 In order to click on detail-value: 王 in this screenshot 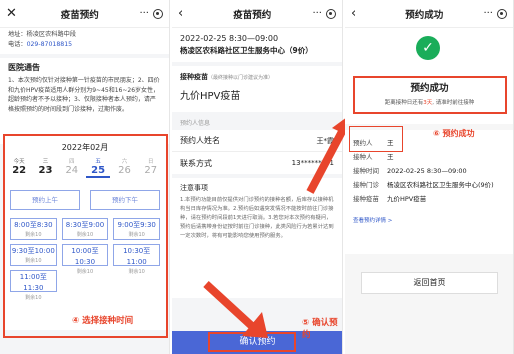, I will do `click(390, 157)`.